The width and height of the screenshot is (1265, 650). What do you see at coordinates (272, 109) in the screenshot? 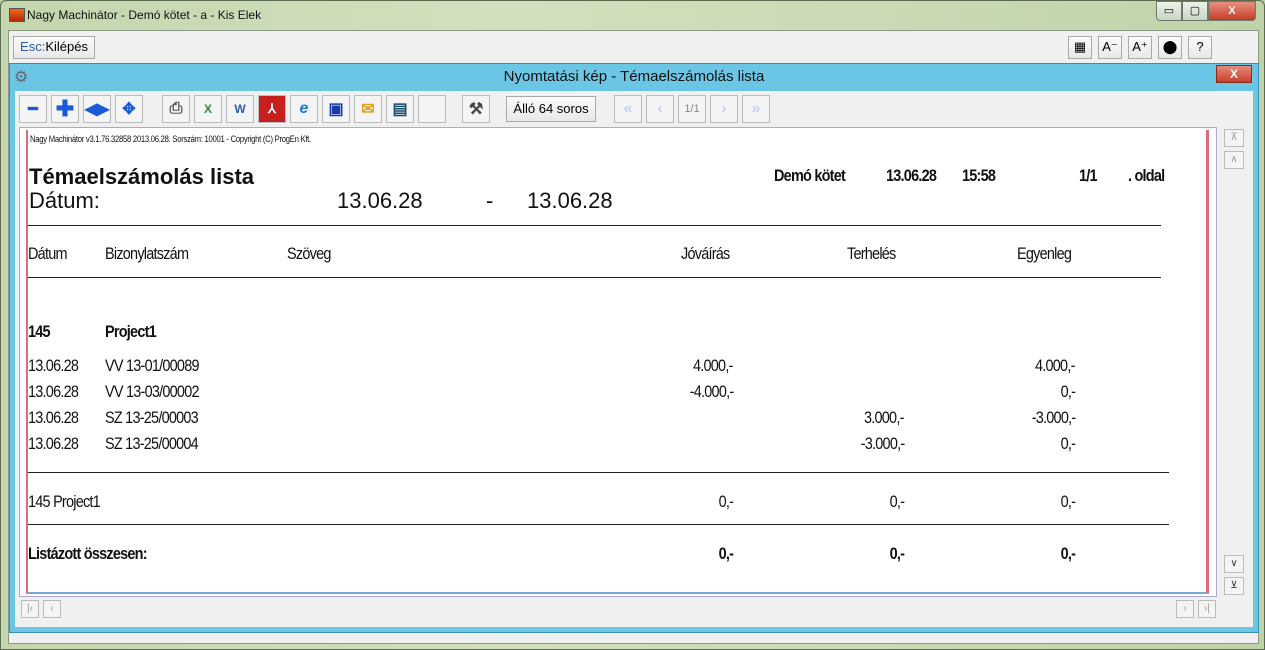
I see `pdf-icon: ⅄` at bounding box center [272, 109].